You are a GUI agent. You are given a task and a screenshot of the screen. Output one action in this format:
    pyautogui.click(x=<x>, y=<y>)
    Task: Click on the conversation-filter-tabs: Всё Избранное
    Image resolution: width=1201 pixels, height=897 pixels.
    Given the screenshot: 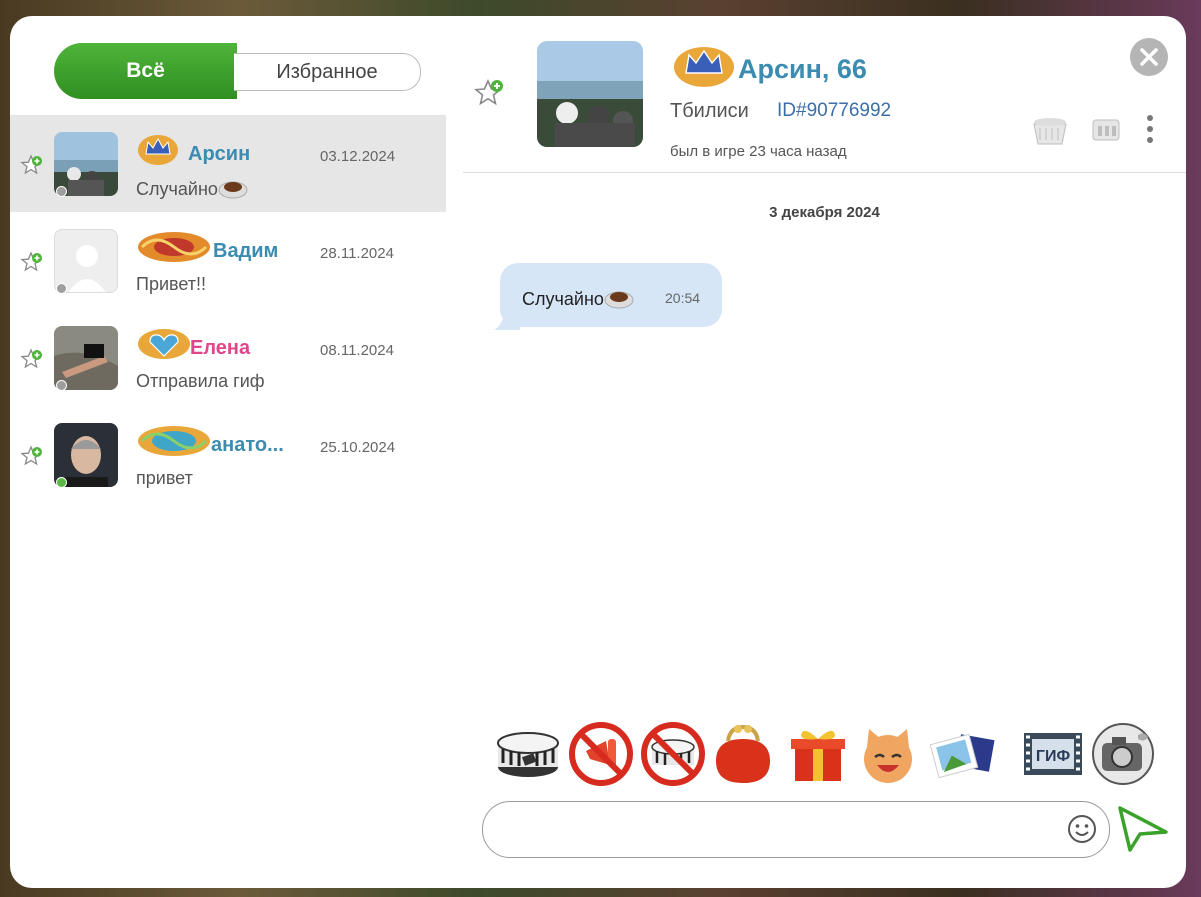 What is the action you would take?
    pyautogui.click(x=238, y=71)
    